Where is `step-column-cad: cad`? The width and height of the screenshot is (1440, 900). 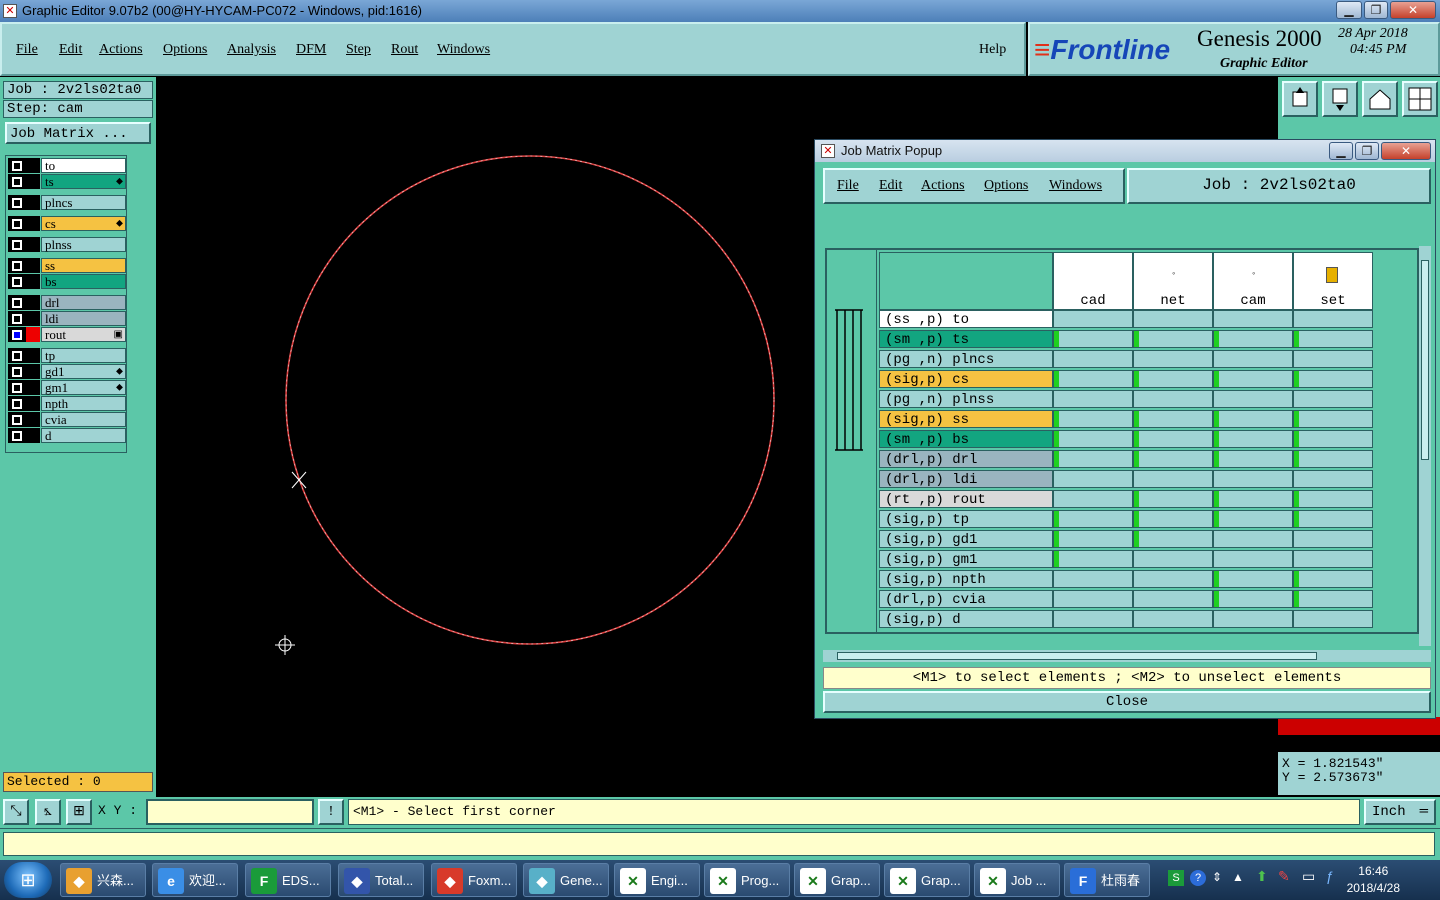 step-column-cad: cad is located at coordinates (1093, 281).